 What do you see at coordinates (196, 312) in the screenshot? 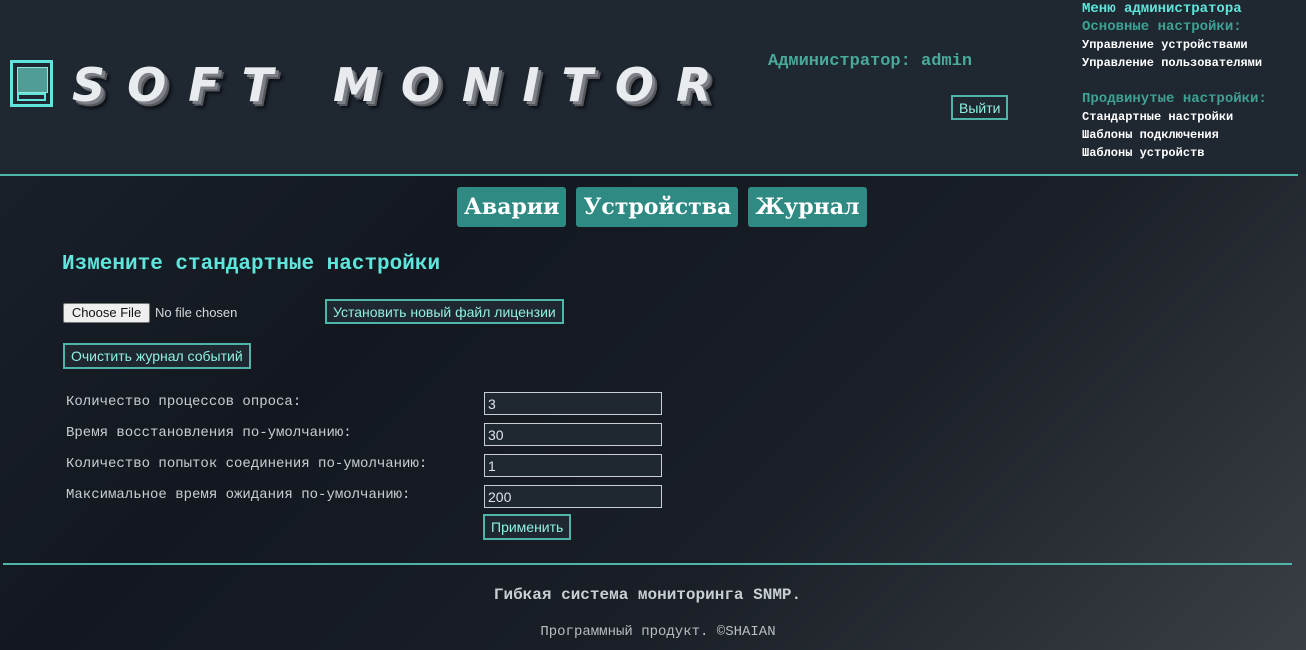
I see `file-status-text: No file chosen` at bounding box center [196, 312].